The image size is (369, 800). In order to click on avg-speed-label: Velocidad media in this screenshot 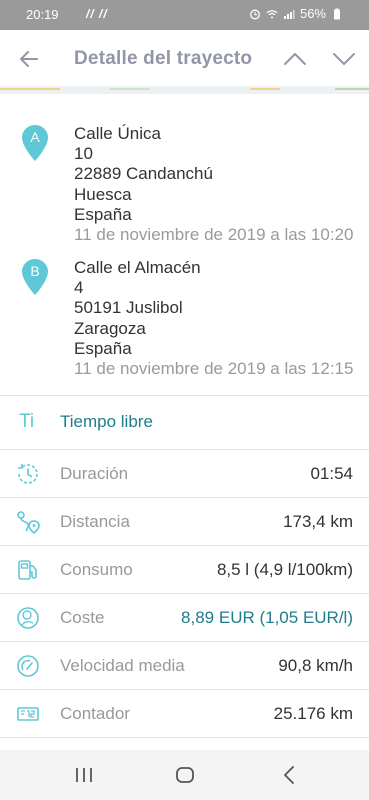, I will do `click(122, 665)`.